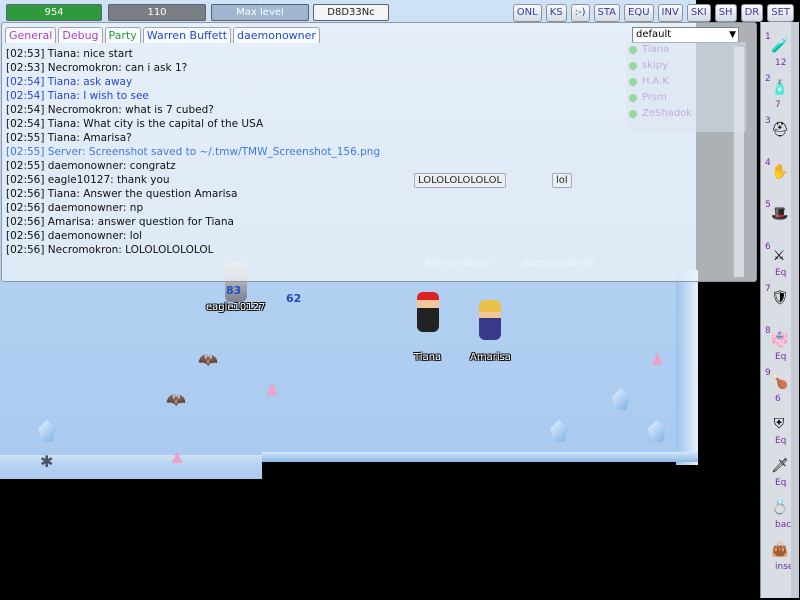  I want to click on status-button: STA, so click(607, 13).